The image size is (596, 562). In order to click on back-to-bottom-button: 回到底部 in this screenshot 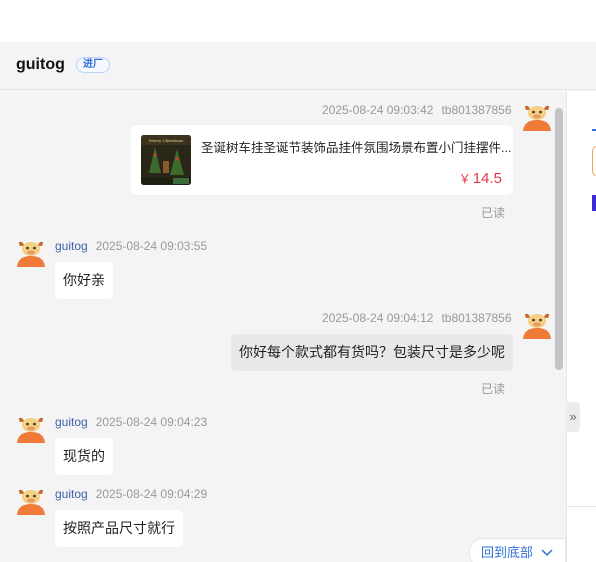, I will do `click(517, 550)`.